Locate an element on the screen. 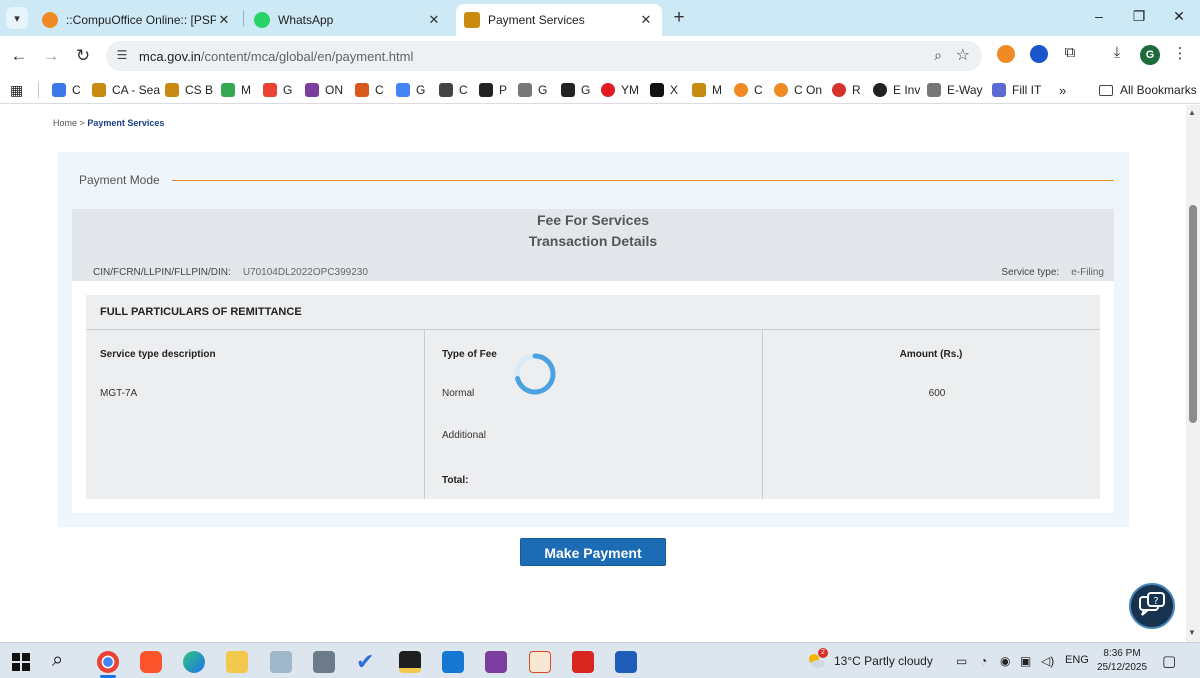 Image resolution: width=1200 pixels, height=678 pixels. chat-support-button: ? is located at coordinates (1152, 606).